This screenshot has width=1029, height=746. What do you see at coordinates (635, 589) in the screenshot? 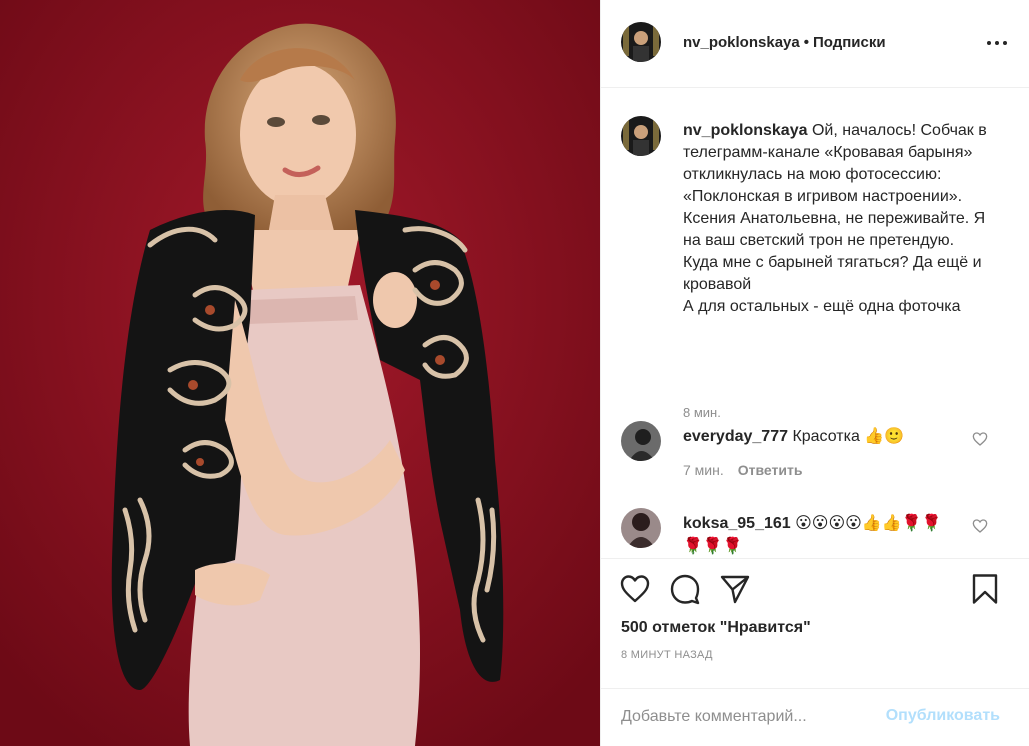
I see `heart-icon` at bounding box center [635, 589].